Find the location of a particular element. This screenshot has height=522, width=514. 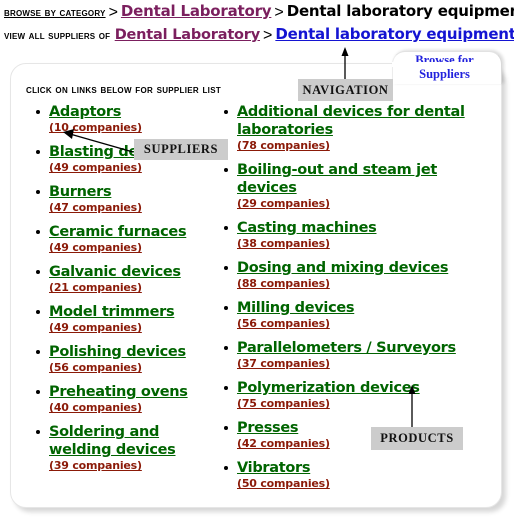

company-count-link: (42 companies) is located at coordinates (283, 444).